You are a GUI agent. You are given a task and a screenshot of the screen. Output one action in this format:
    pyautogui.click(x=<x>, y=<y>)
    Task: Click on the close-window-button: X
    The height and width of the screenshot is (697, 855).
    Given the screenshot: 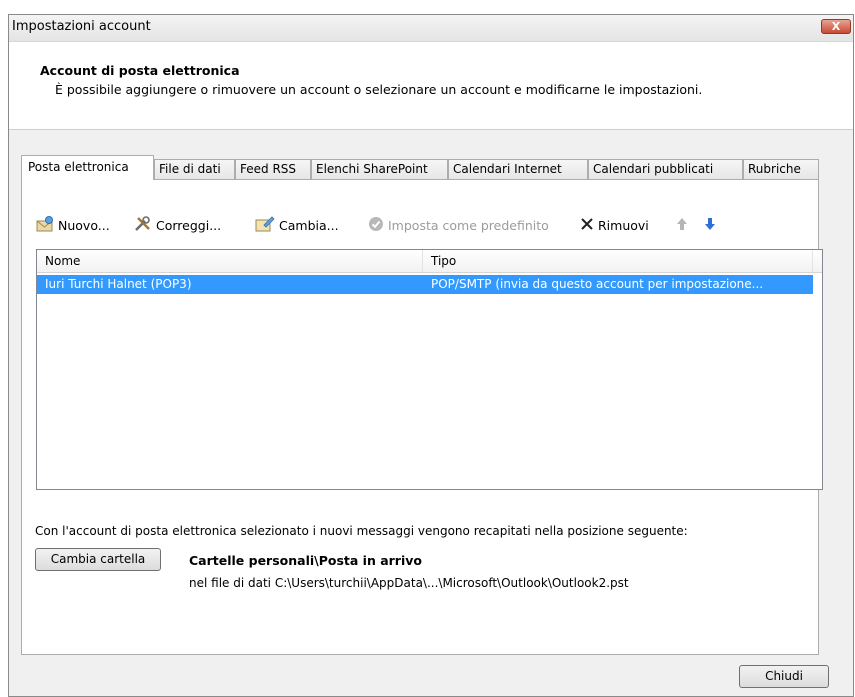 What is the action you would take?
    pyautogui.click(x=836, y=26)
    